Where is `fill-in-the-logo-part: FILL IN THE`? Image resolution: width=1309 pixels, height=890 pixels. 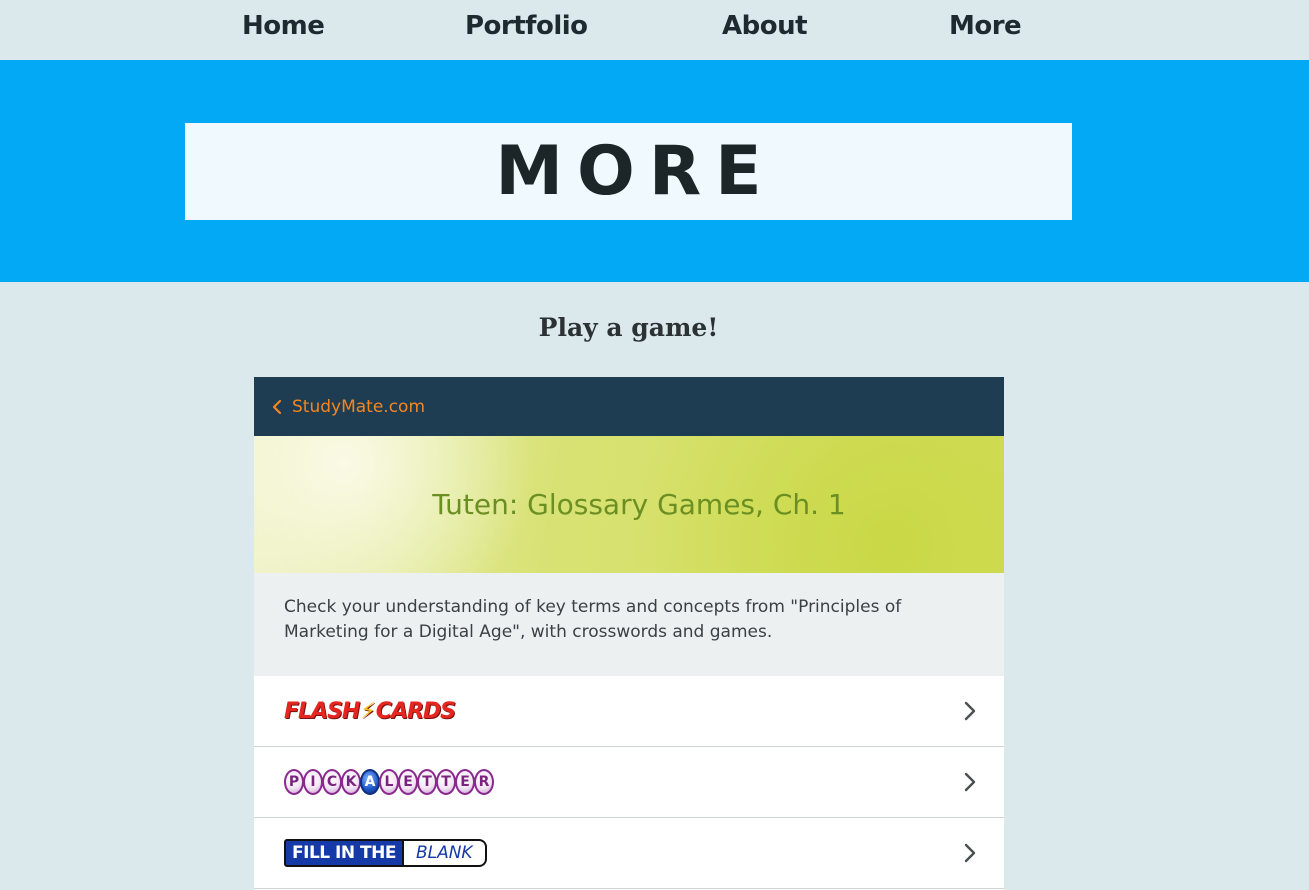 fill-in-the-logo-part: FILL IN THE is located at coordinates (344, 853).